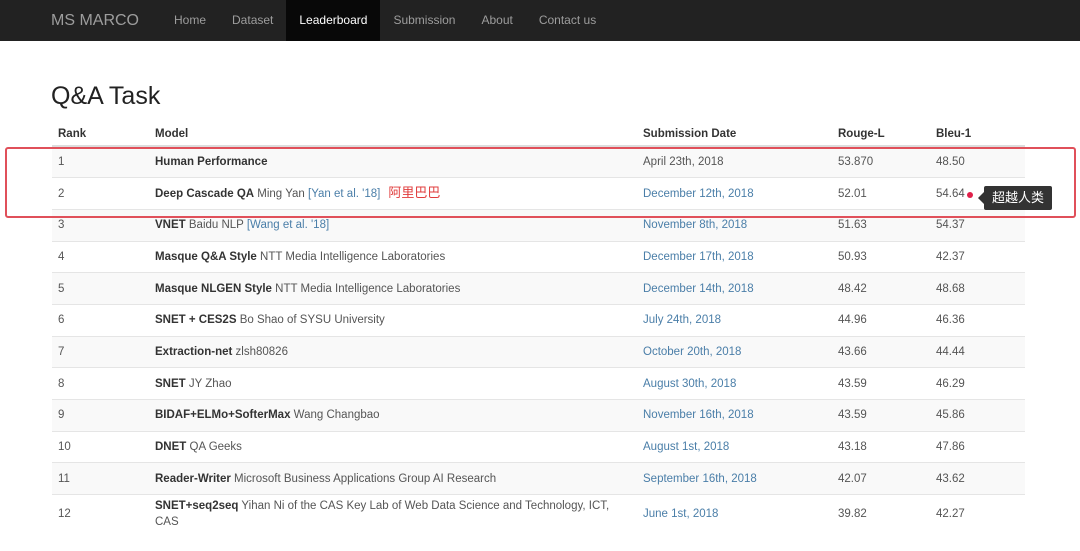  Describe the element at coordinates (215, 447) in the screenshot. I see `model-org: QA Geeks` at that location.